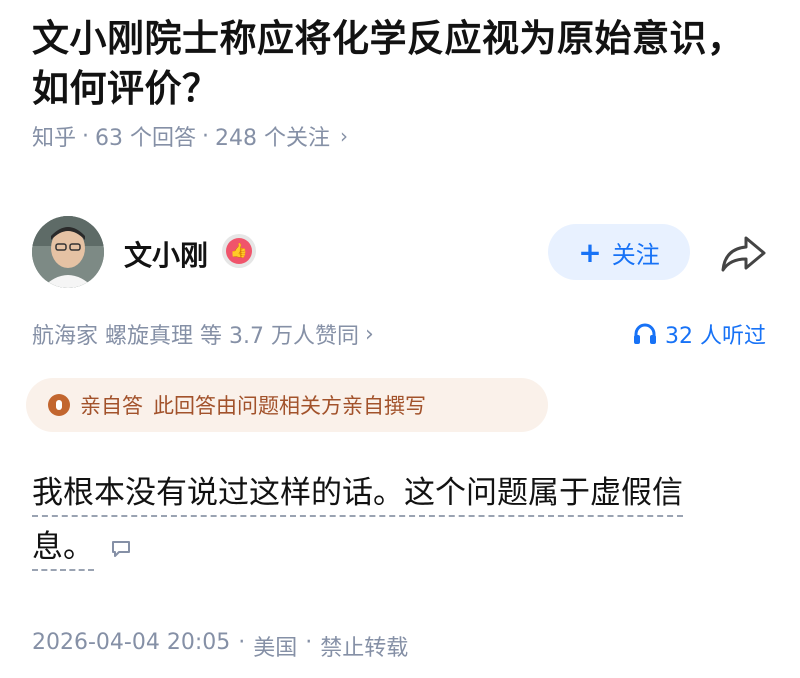  Describe the element at coordinates (715, 336) in the screenshot. I see `listen-count-text: 32 人听过` at that location.